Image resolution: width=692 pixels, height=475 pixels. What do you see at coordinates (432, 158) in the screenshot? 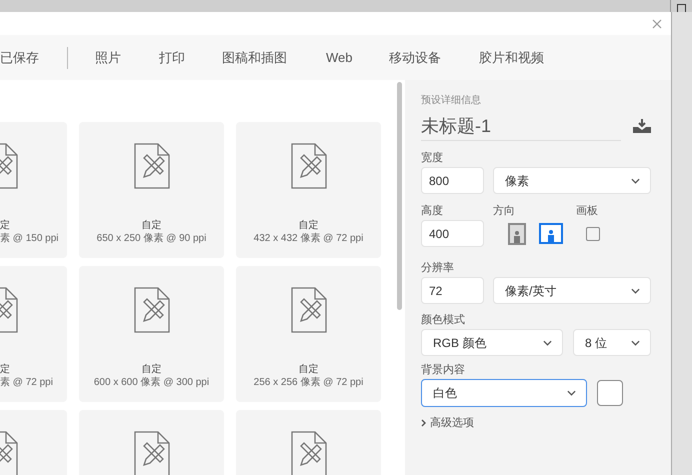
I see `field-label: 宽度` at bounding box center [432, 158].